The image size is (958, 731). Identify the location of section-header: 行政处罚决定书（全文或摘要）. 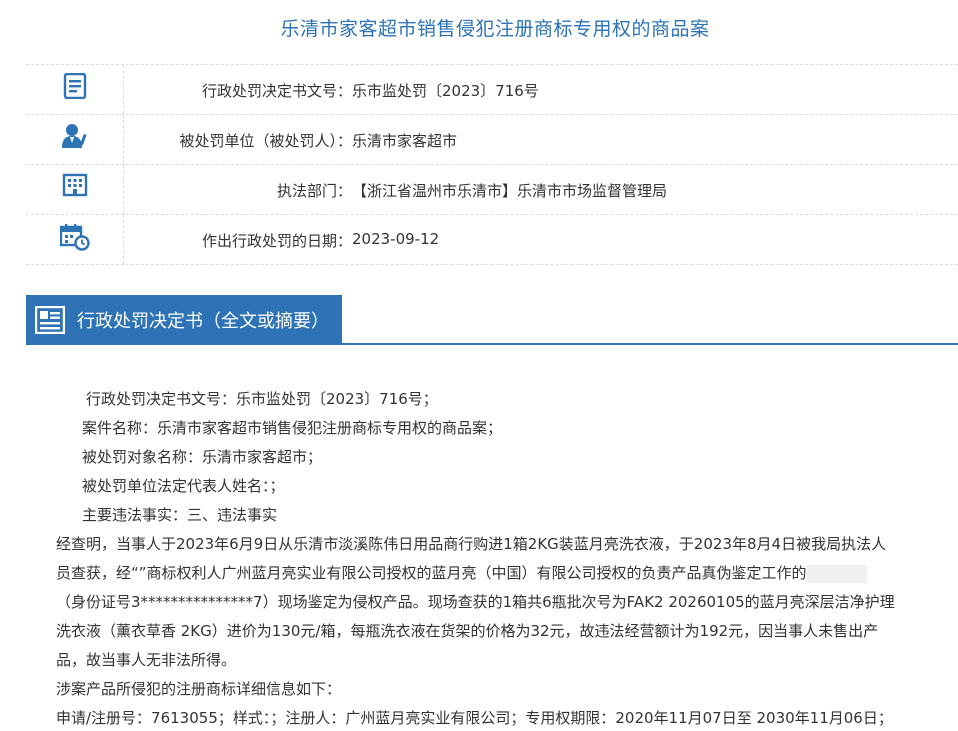
(492, 320).